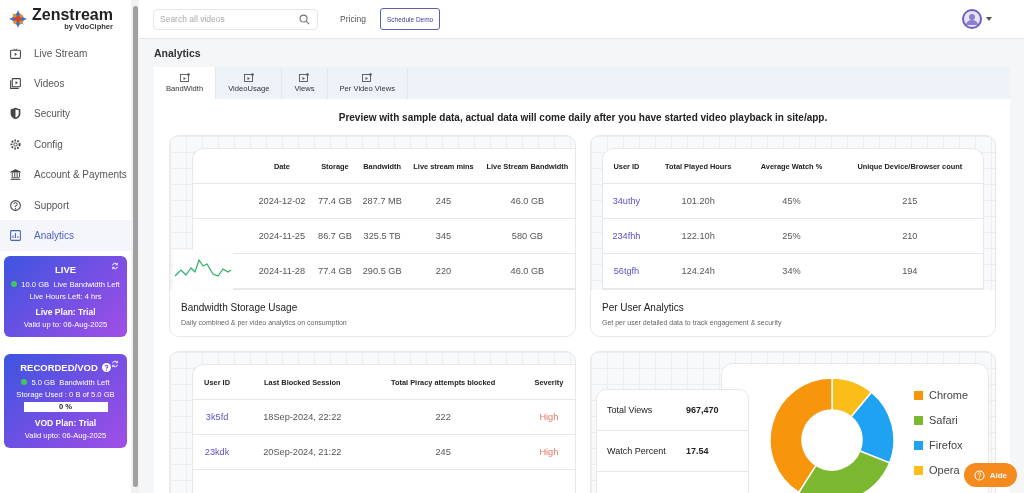  I want to click on user-id-link: 34uthy, so click(626, 201).